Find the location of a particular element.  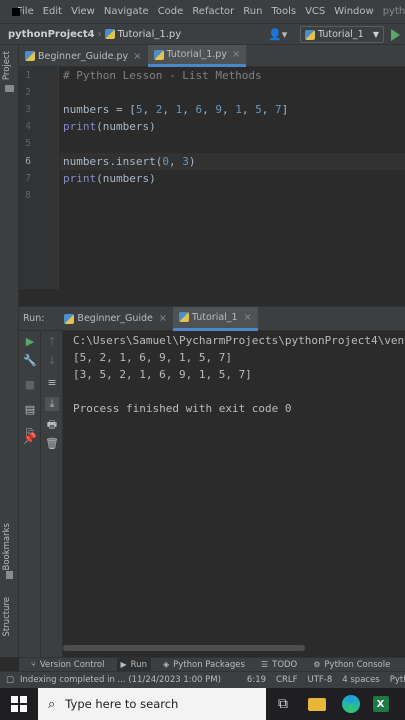

run-tab-tutorial-1: Tutorial_1 × is located at coordinates (215, 318).